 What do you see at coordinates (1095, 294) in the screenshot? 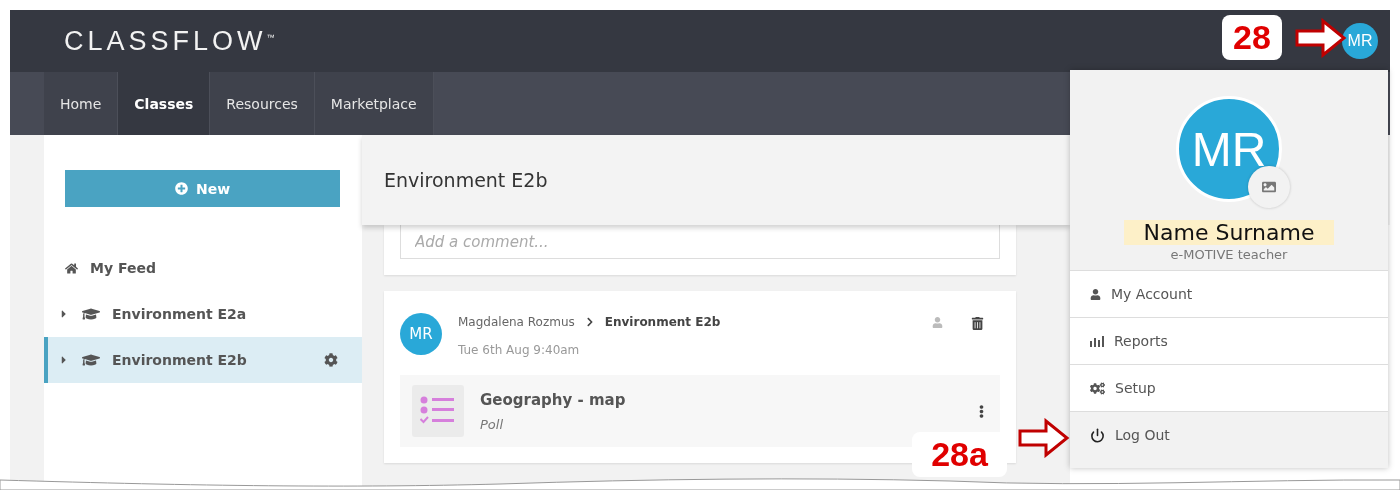
I see `user-icon` at bounding box center [1095, 294].